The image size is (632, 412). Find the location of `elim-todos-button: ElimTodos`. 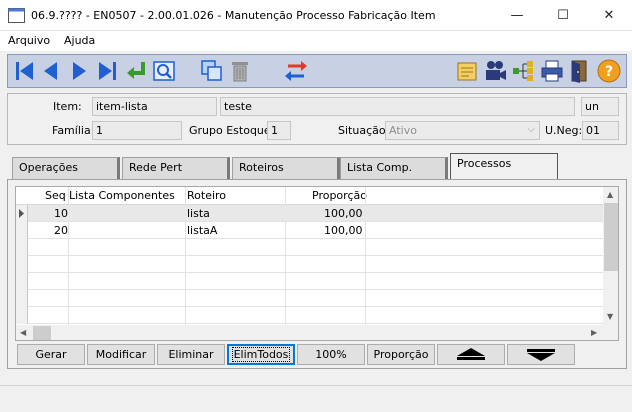

elim-todos-button: ElimTodos is located at coordinates (261, 354).